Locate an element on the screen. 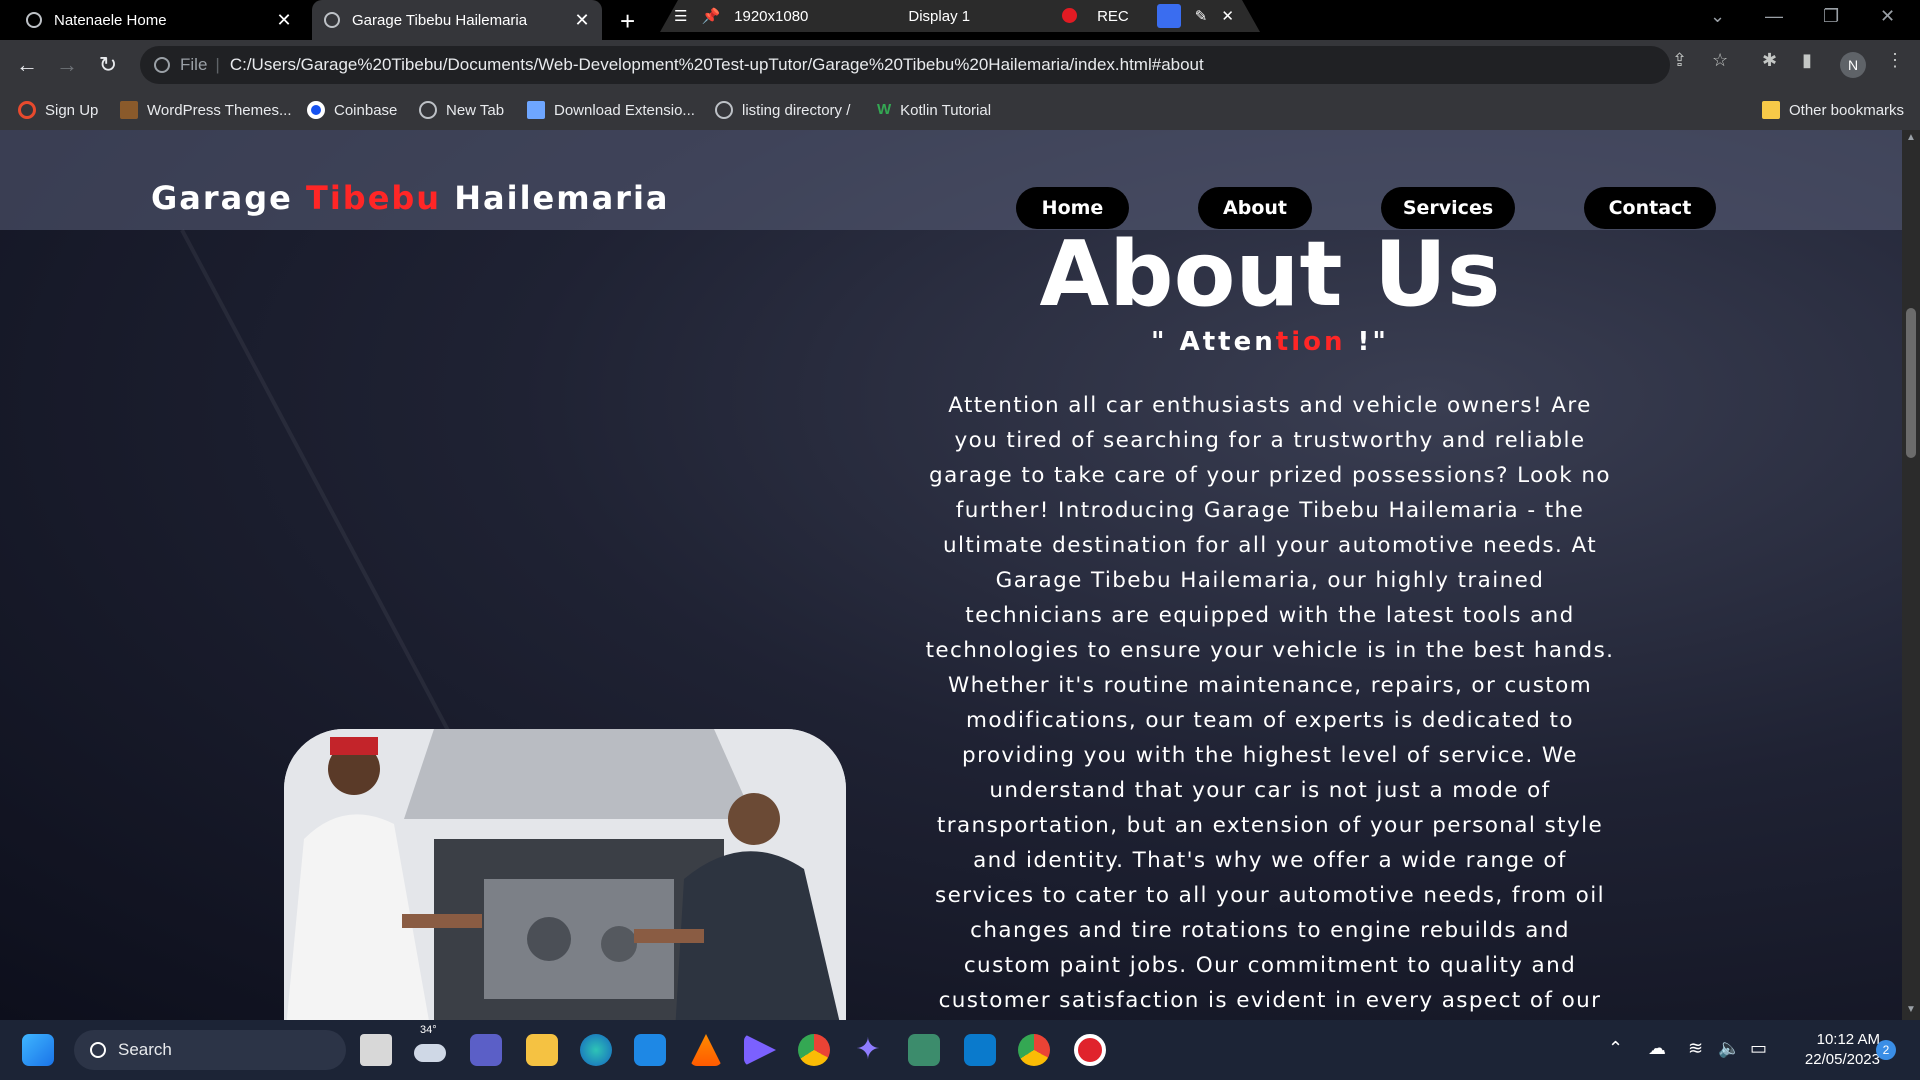 Image resolution: width=1920 pixels, height=1080 pixels. window-close-icon: ✕ is located at coordinates (1887, 16).